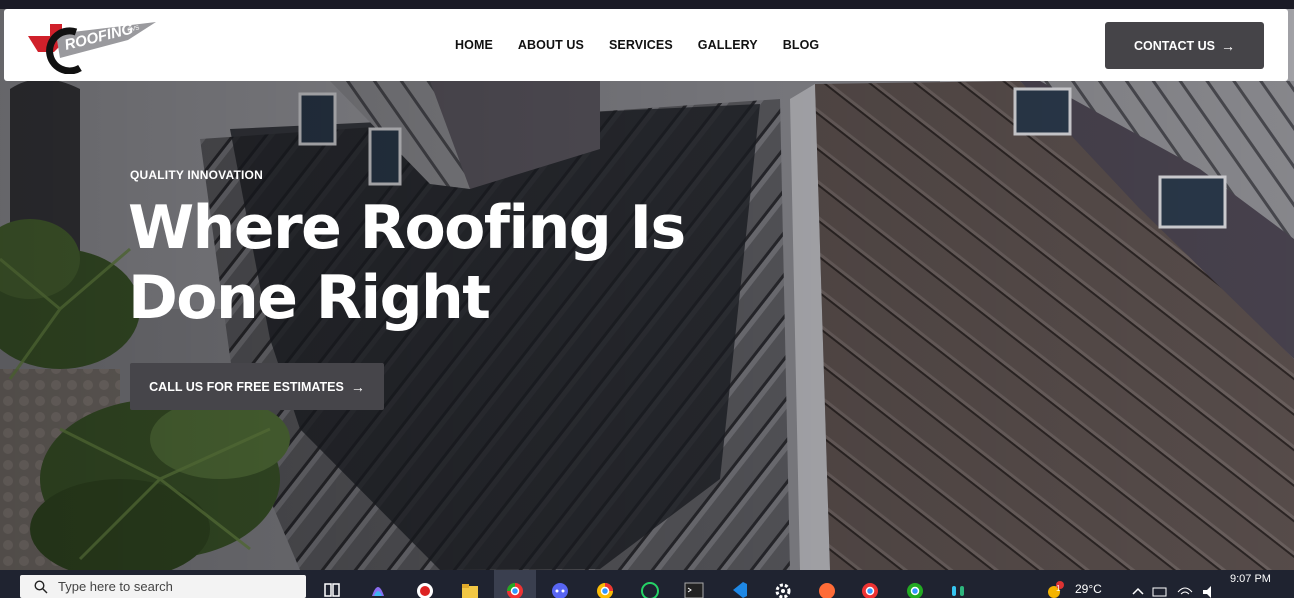  I want to click on weather-icon, so click(1055, 589).